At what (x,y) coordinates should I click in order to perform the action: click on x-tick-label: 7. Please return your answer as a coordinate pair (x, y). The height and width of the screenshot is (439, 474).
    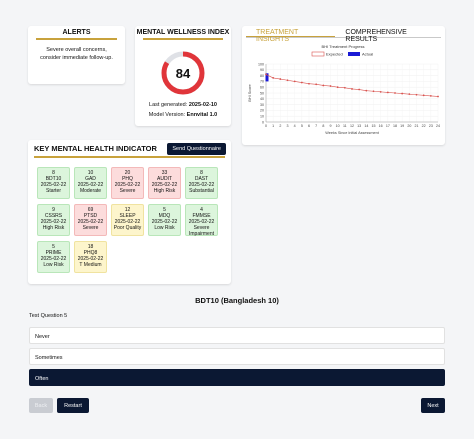
    Looking at the image, I should click on (316, 126).